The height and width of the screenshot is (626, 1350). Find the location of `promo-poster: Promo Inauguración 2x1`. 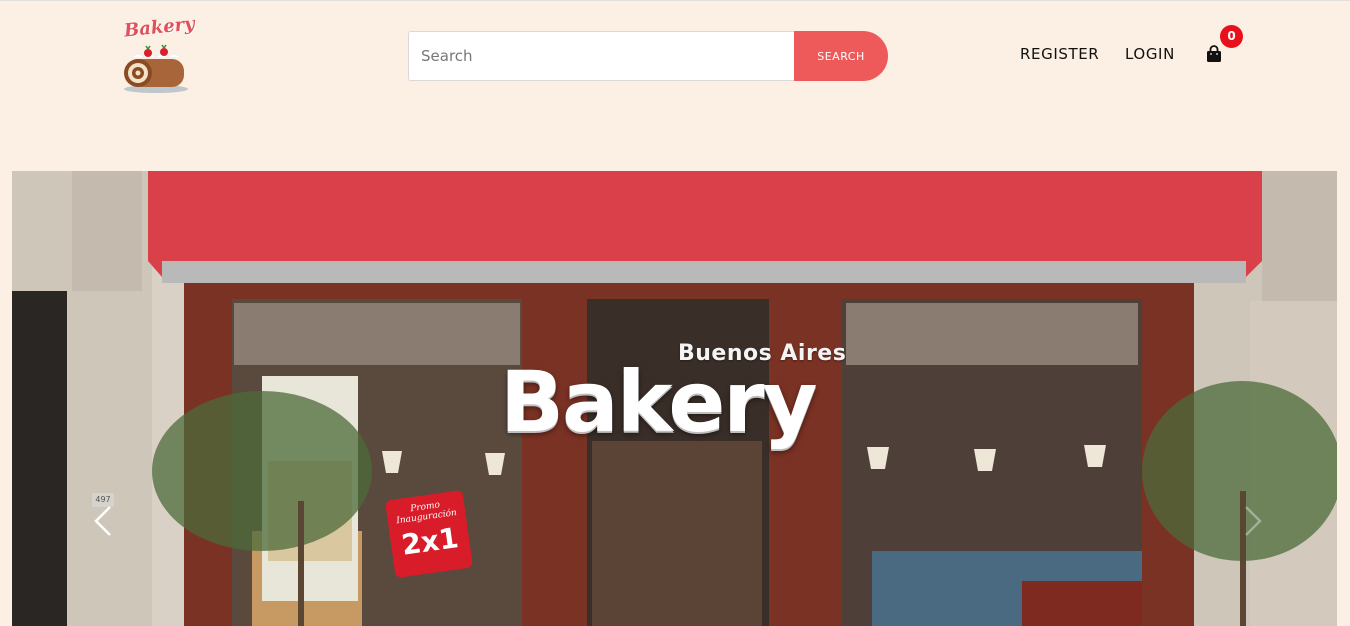

promo-poster: Promo Inauguración 2x1 is located at coordinates (429, 534).